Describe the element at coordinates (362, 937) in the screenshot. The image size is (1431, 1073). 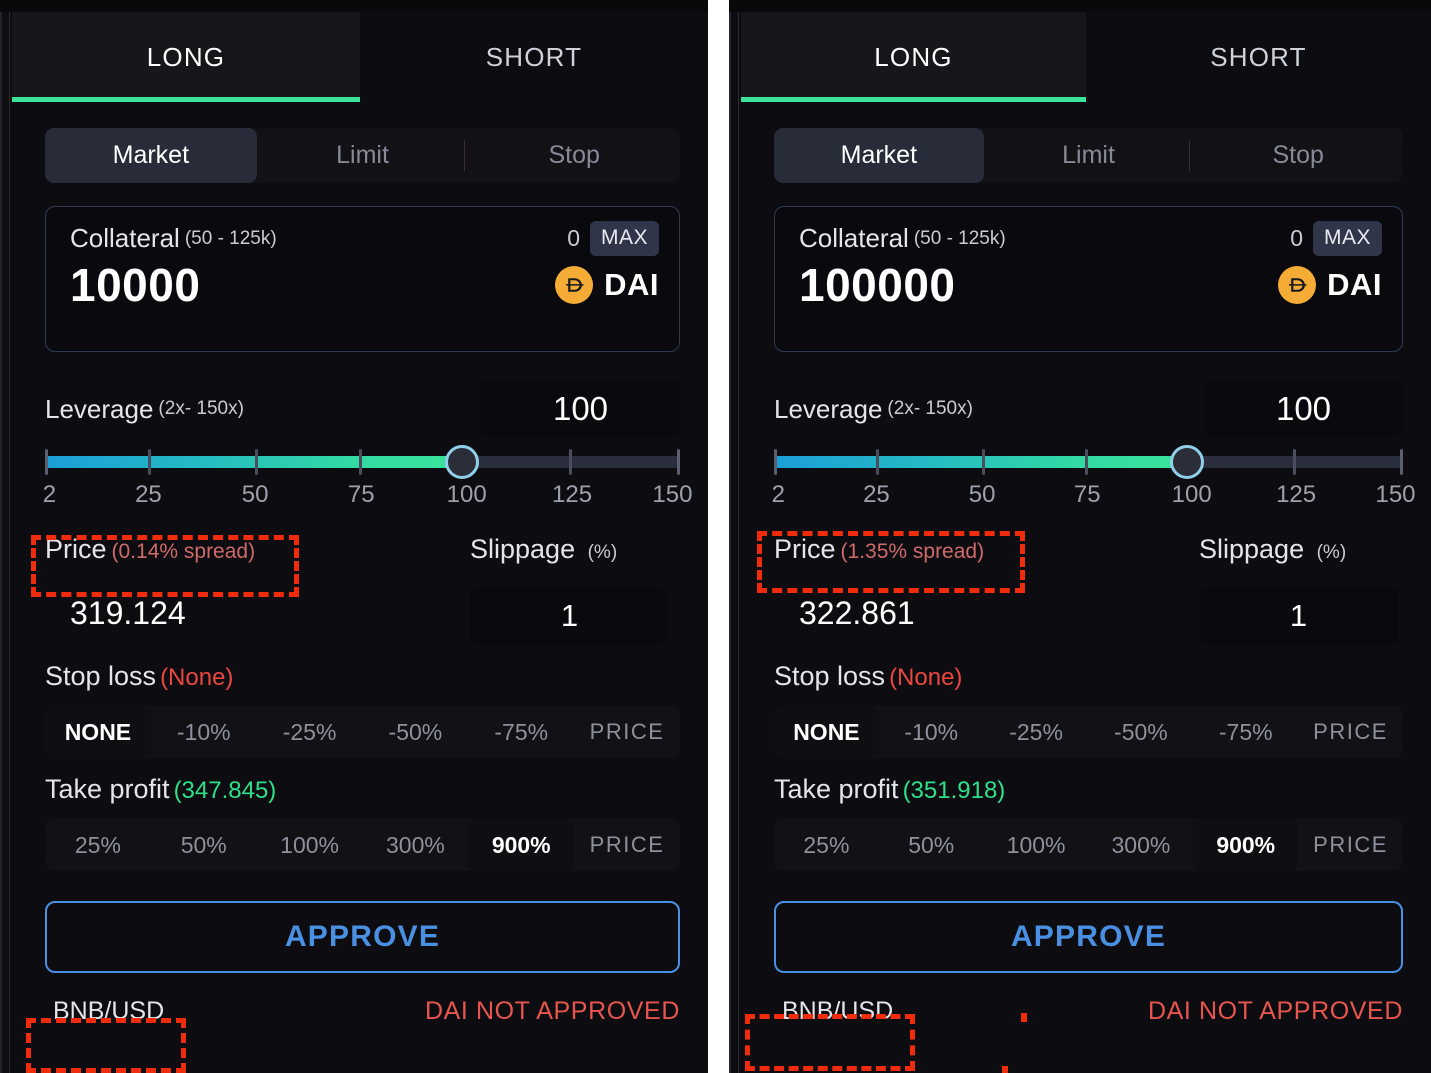
I see `approve-button: APPROVE` at that location.